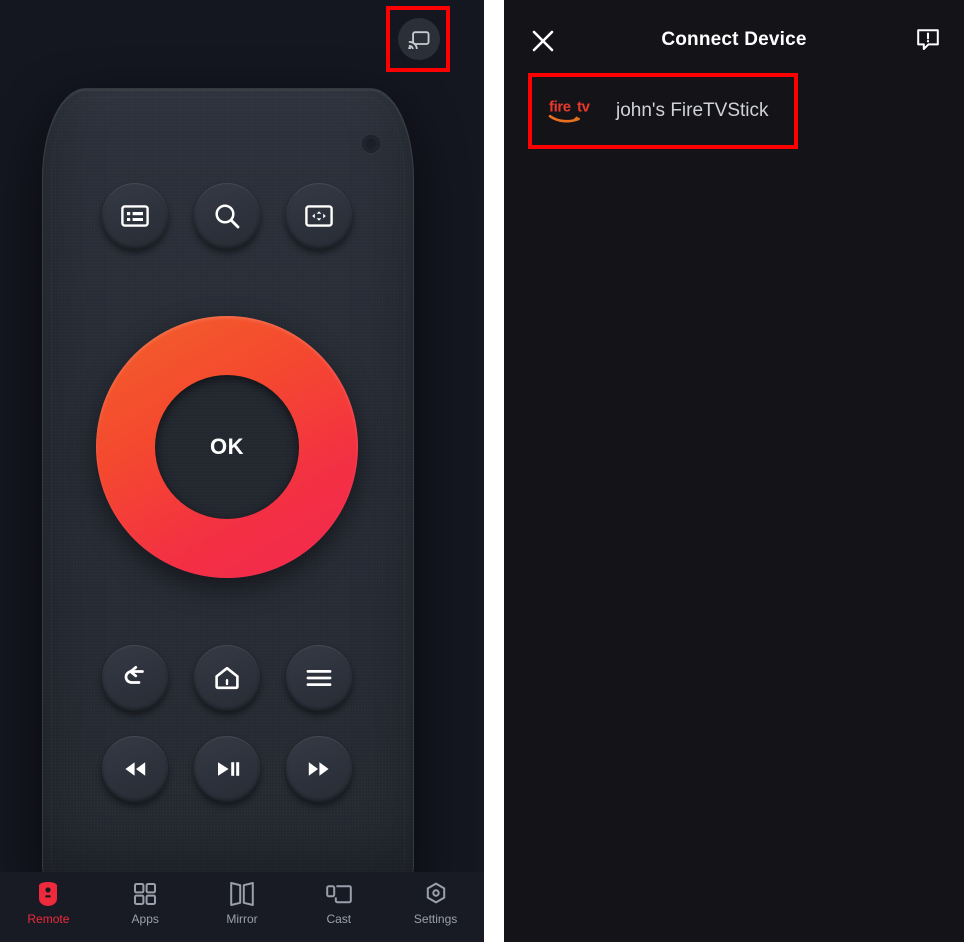 The height and width of the screenshot is (942, 964). I want to click on close-icon, so click(543, 41).